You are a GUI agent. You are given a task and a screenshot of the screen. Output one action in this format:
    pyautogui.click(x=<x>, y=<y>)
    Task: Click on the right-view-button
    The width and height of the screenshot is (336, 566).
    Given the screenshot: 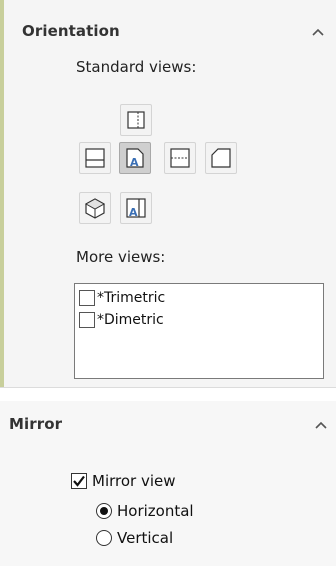 What is the action you would take?
    pyautogui.click(x=180, y=158)
    